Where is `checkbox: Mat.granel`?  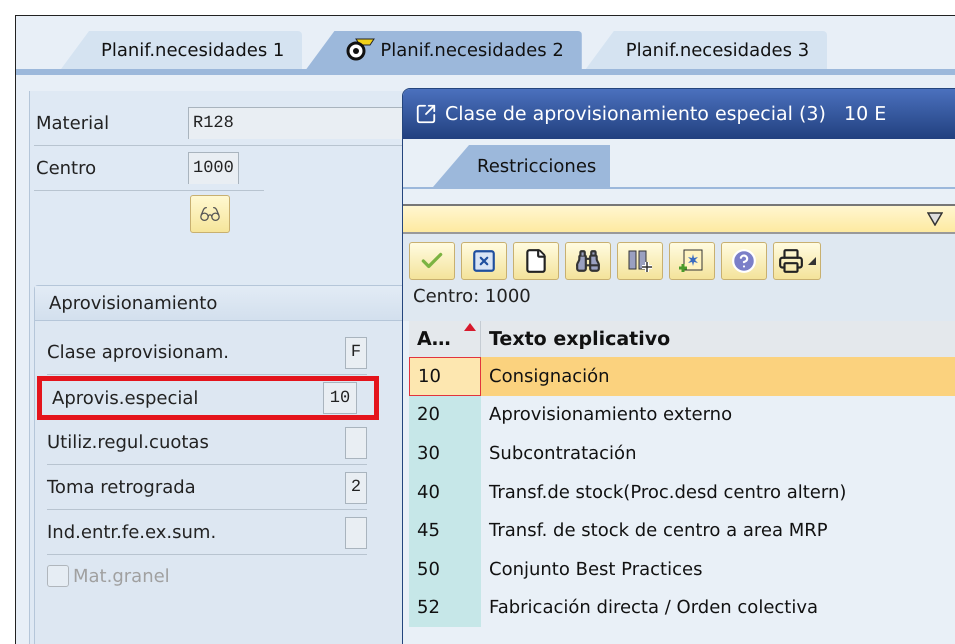 checkbox: Mat.granel is located at coordinates (108, 576).